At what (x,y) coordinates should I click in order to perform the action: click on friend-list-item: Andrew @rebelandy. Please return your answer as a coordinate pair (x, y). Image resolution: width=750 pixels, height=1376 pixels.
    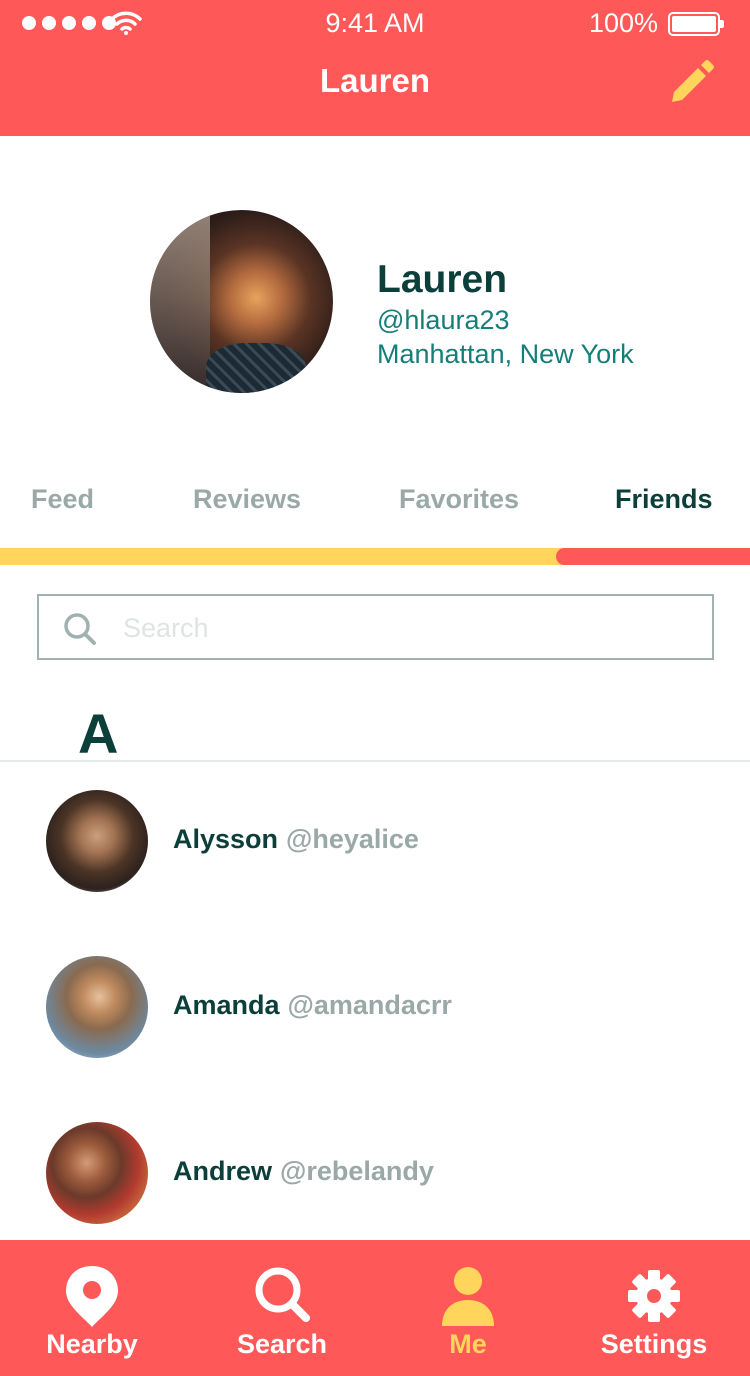
    Looking at the image, I should click on (375, 1174).